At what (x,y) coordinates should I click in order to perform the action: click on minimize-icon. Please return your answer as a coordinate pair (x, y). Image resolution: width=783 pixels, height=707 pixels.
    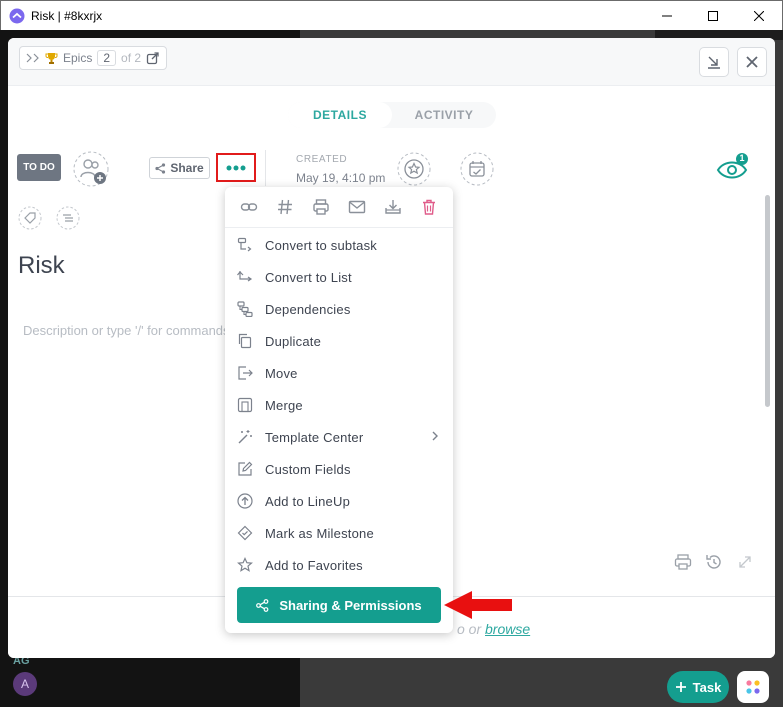
    Looking at the image, I should click on (667, 16).